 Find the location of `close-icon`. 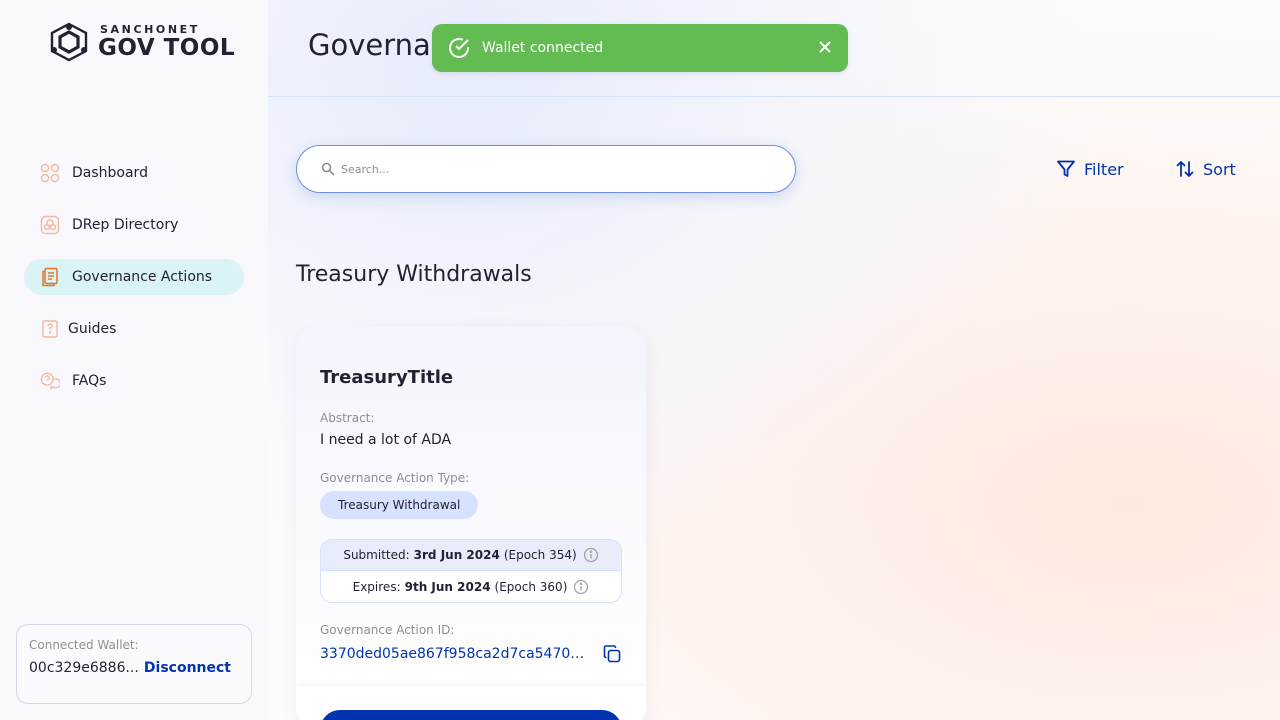

close-icon is located at coordinates (825, 47).